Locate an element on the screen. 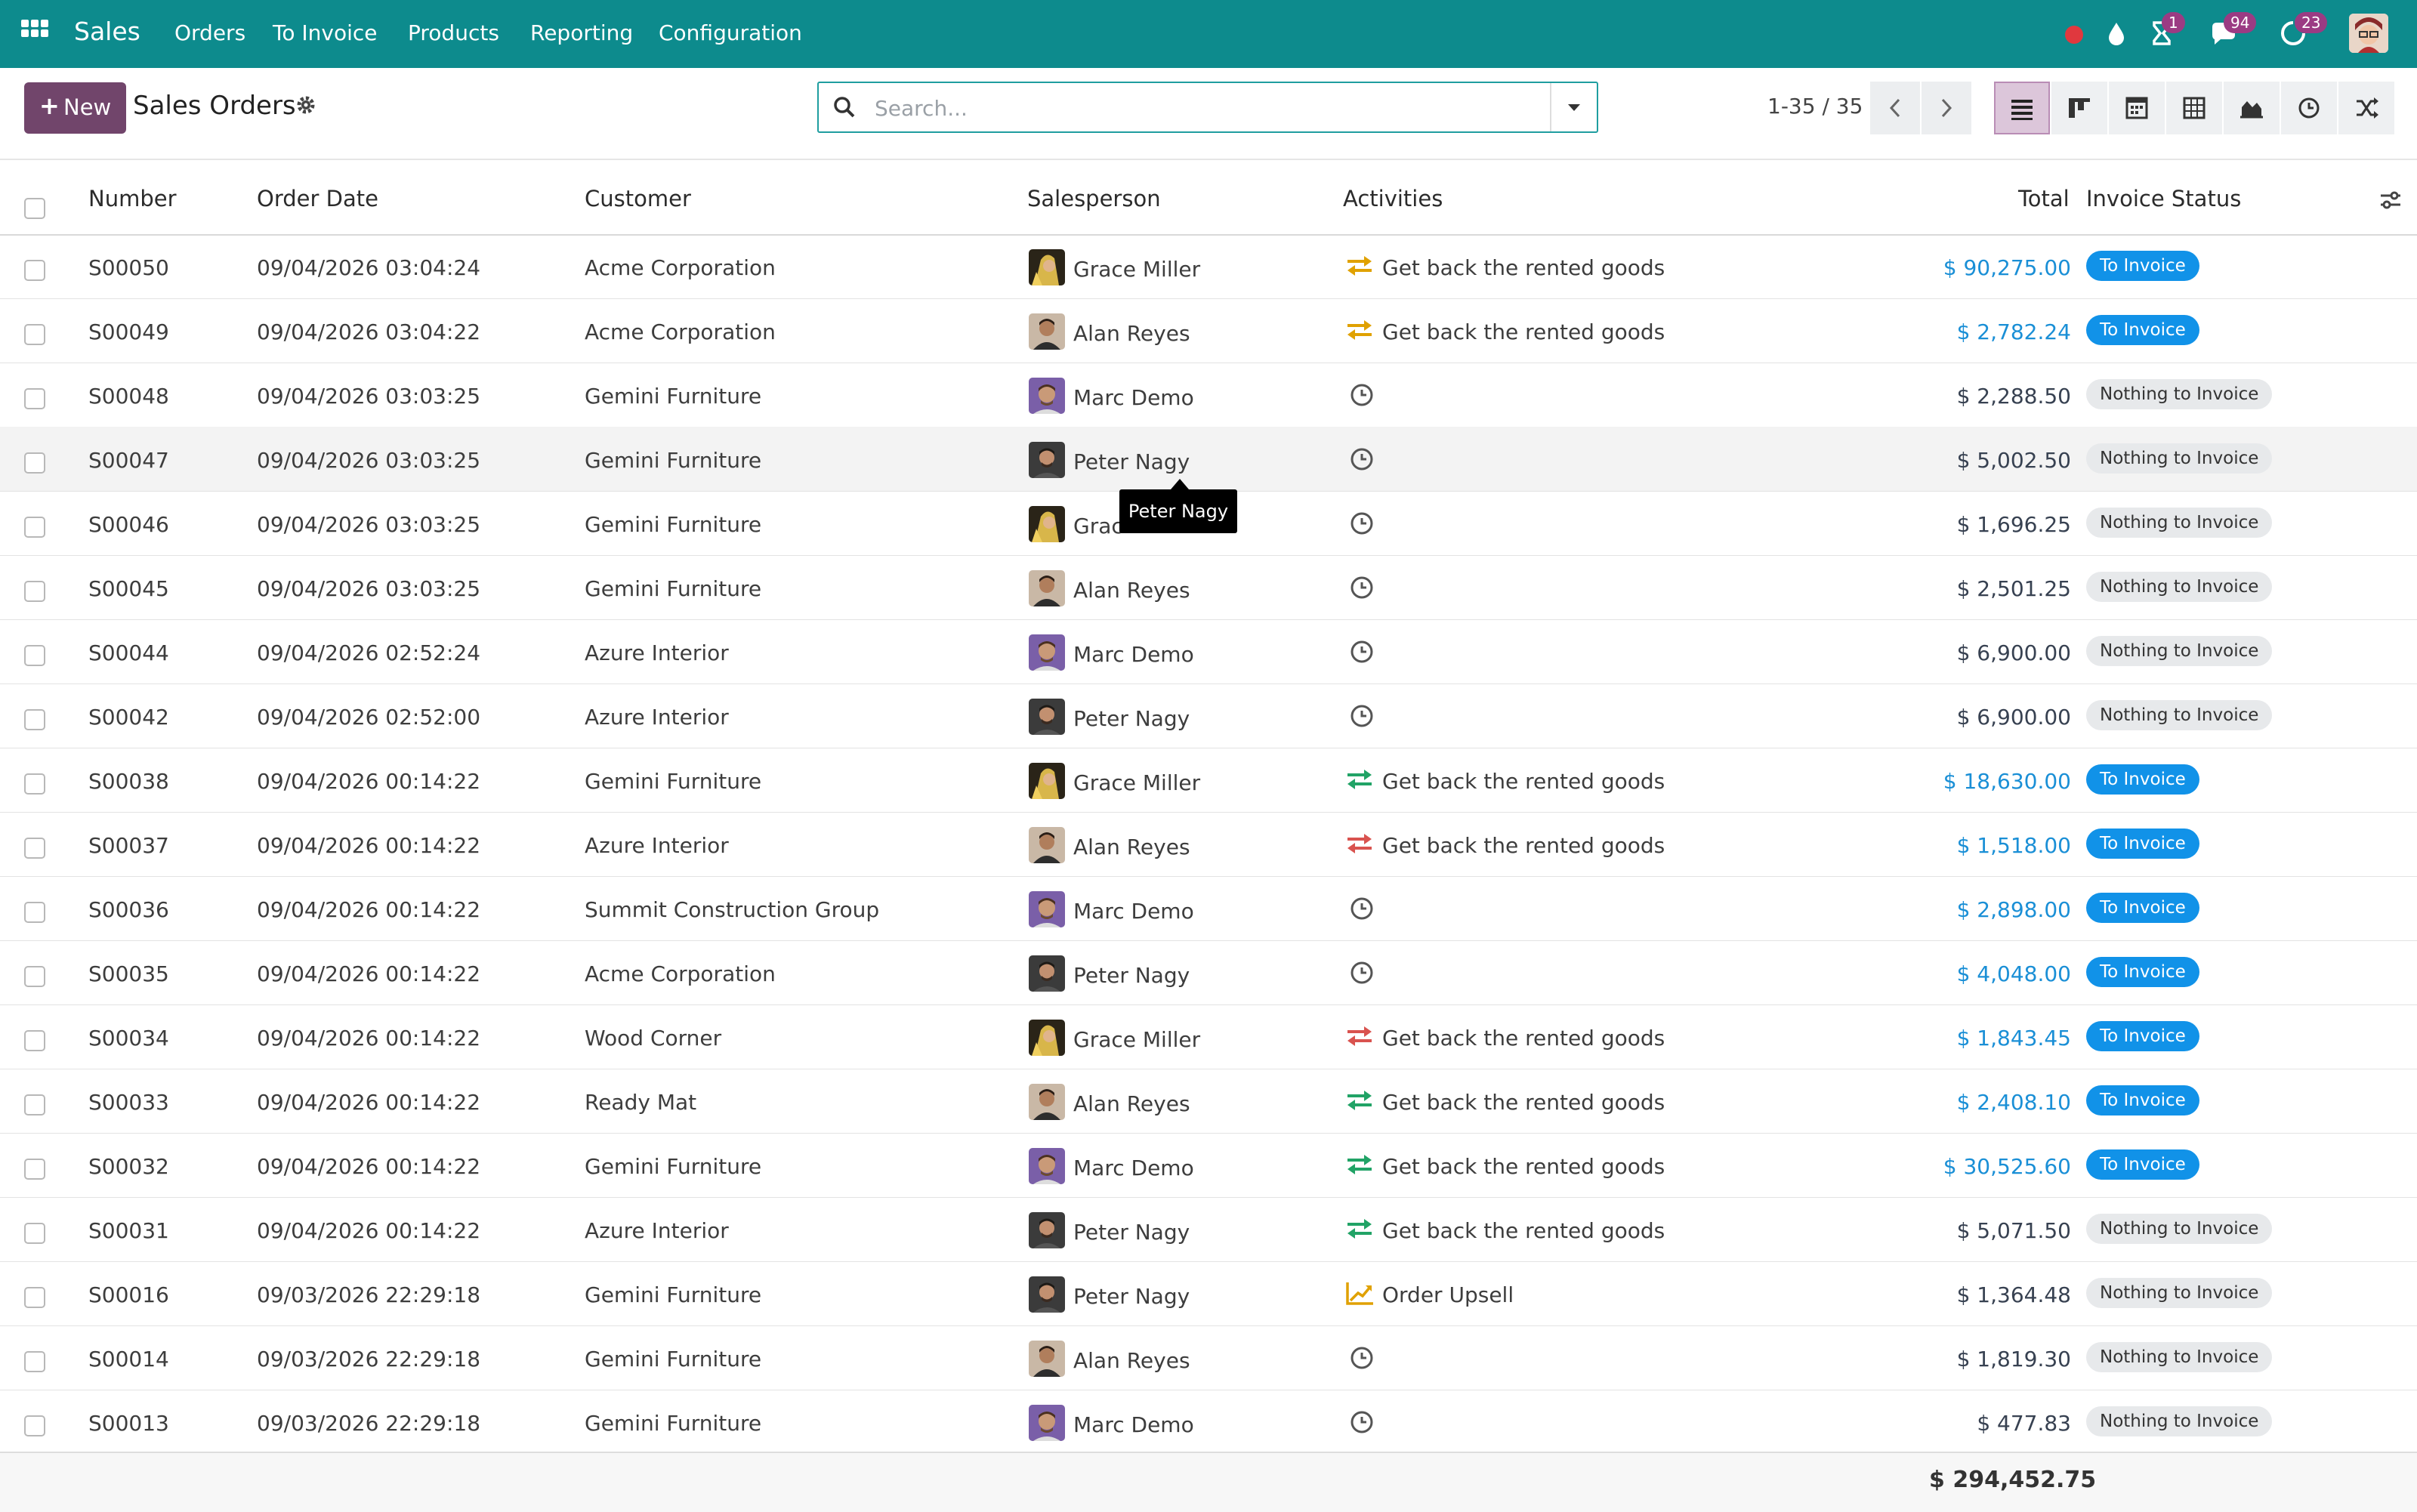  header-activities: Activities is located at coordinates (1393, 199).